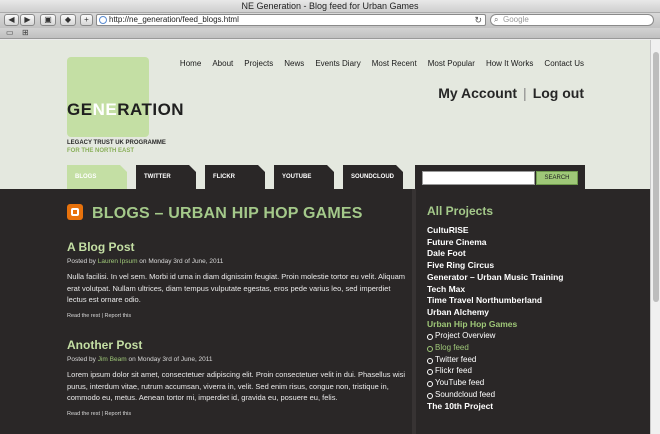 The image size is (660, 434). What do you see at coordinates (86, 20) in the screenshot?
I see `add-bookmark-icon: +` at bounding box center [86, 20].